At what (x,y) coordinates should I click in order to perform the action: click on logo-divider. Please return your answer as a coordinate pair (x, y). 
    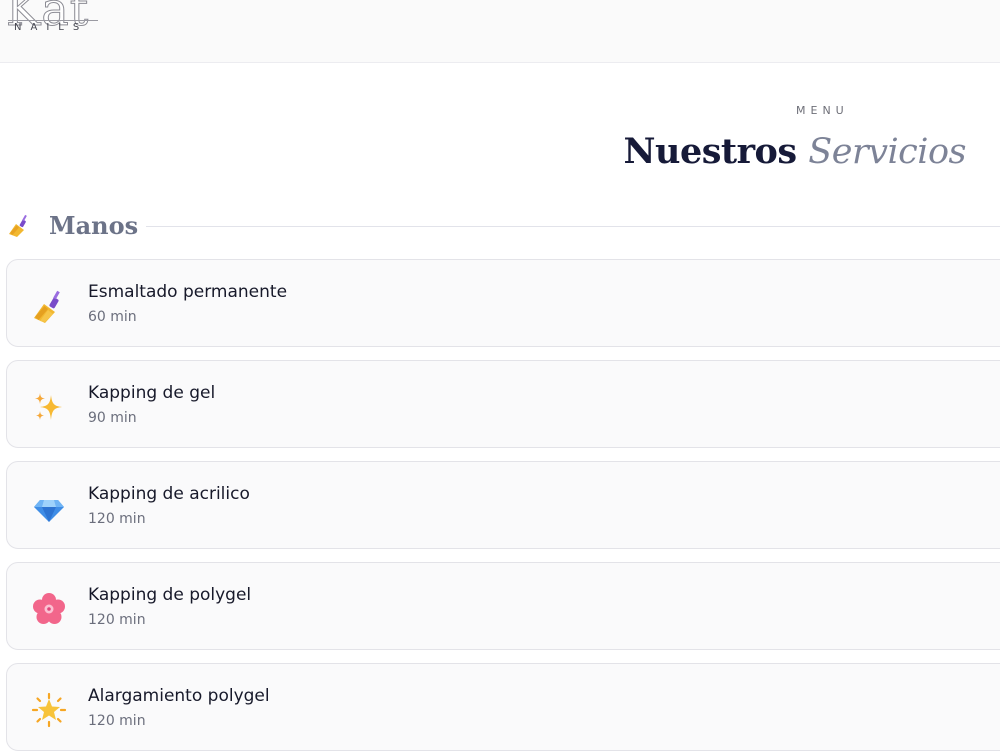
    Looking at the image, I should click on (53, 20).